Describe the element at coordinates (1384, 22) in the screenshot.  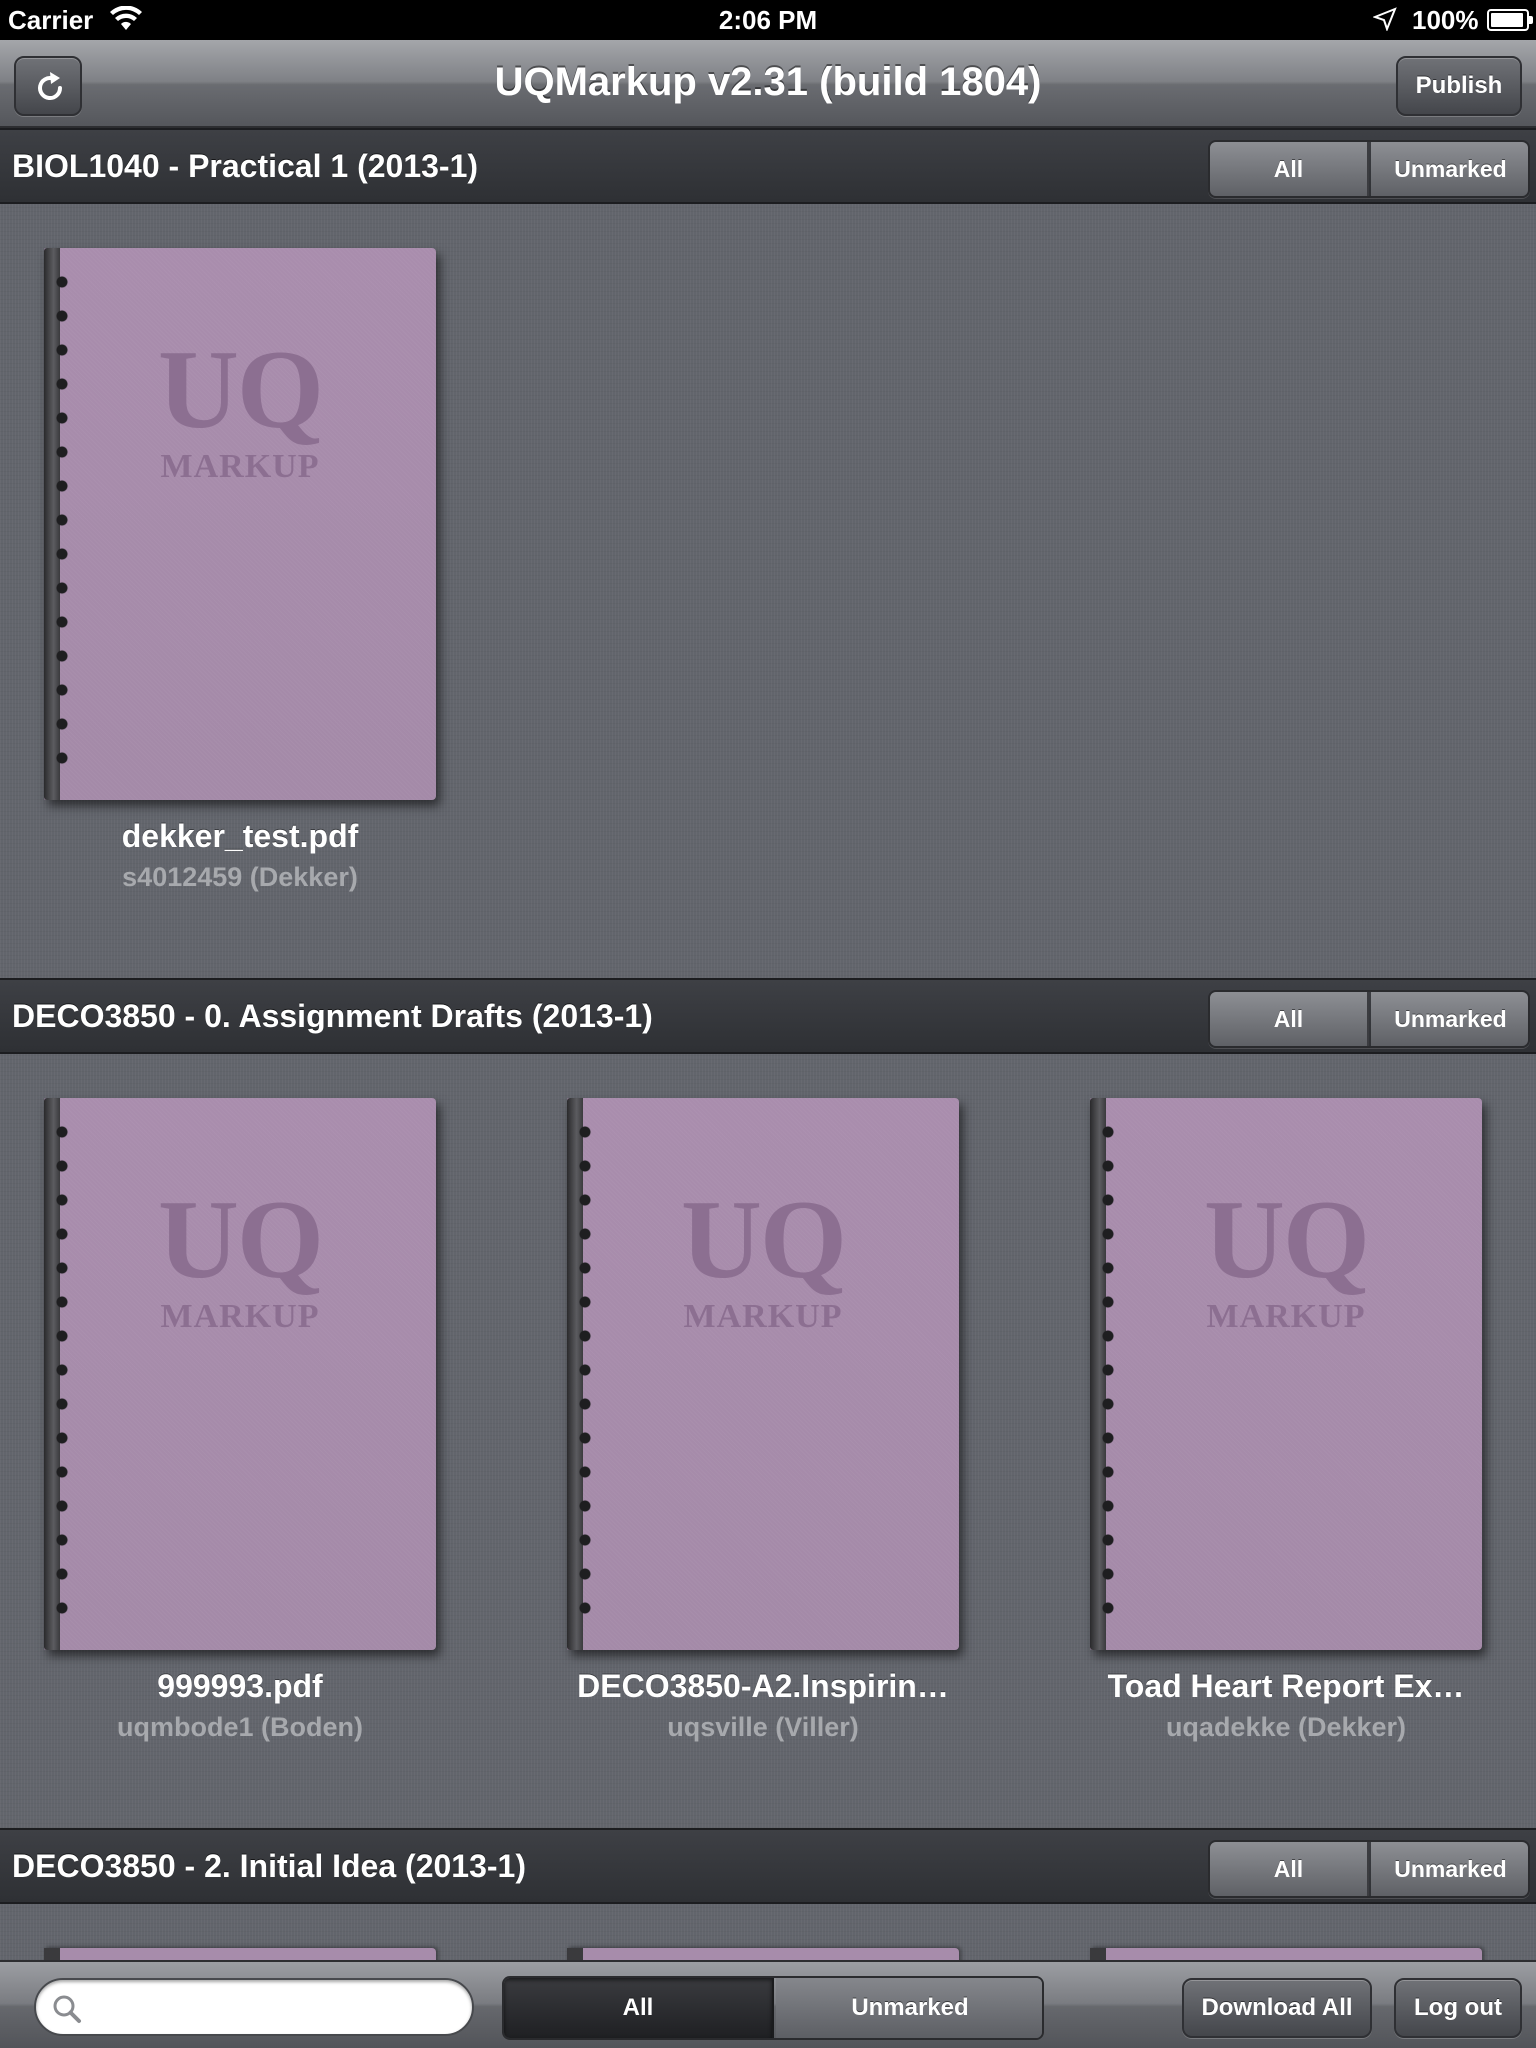
I see `location-arrow-icon` at that location.